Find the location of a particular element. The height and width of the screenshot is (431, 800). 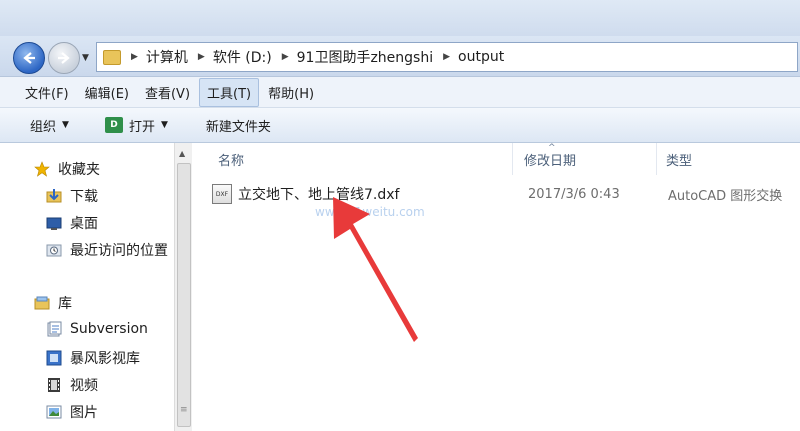

watermark: www.91weitu.com is located at coordinates (370, 212).